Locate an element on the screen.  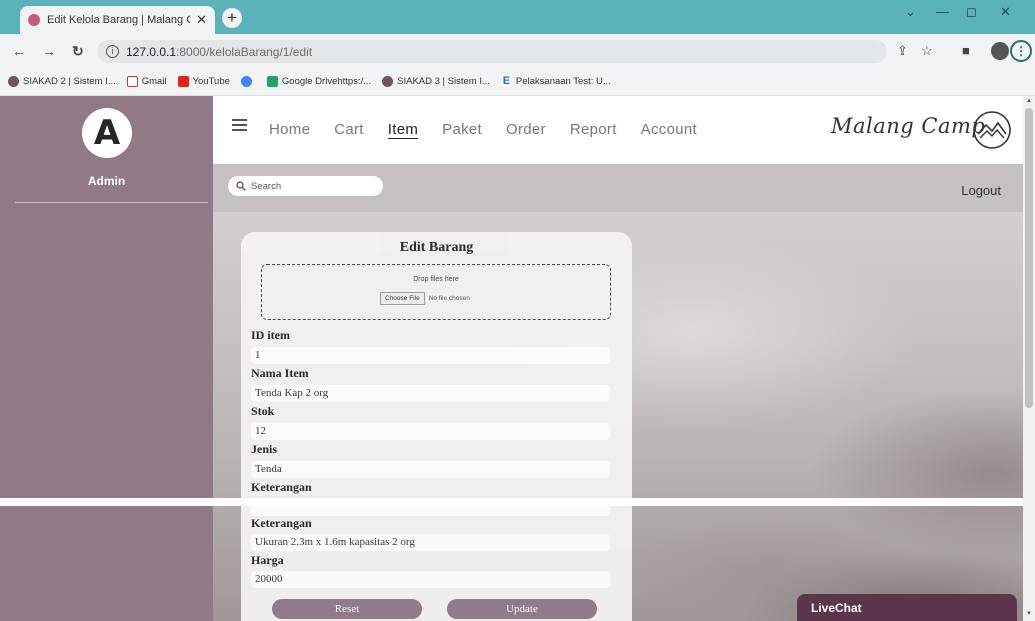
bookmark-youtube: YouTube is located at coordinates (203, 81).